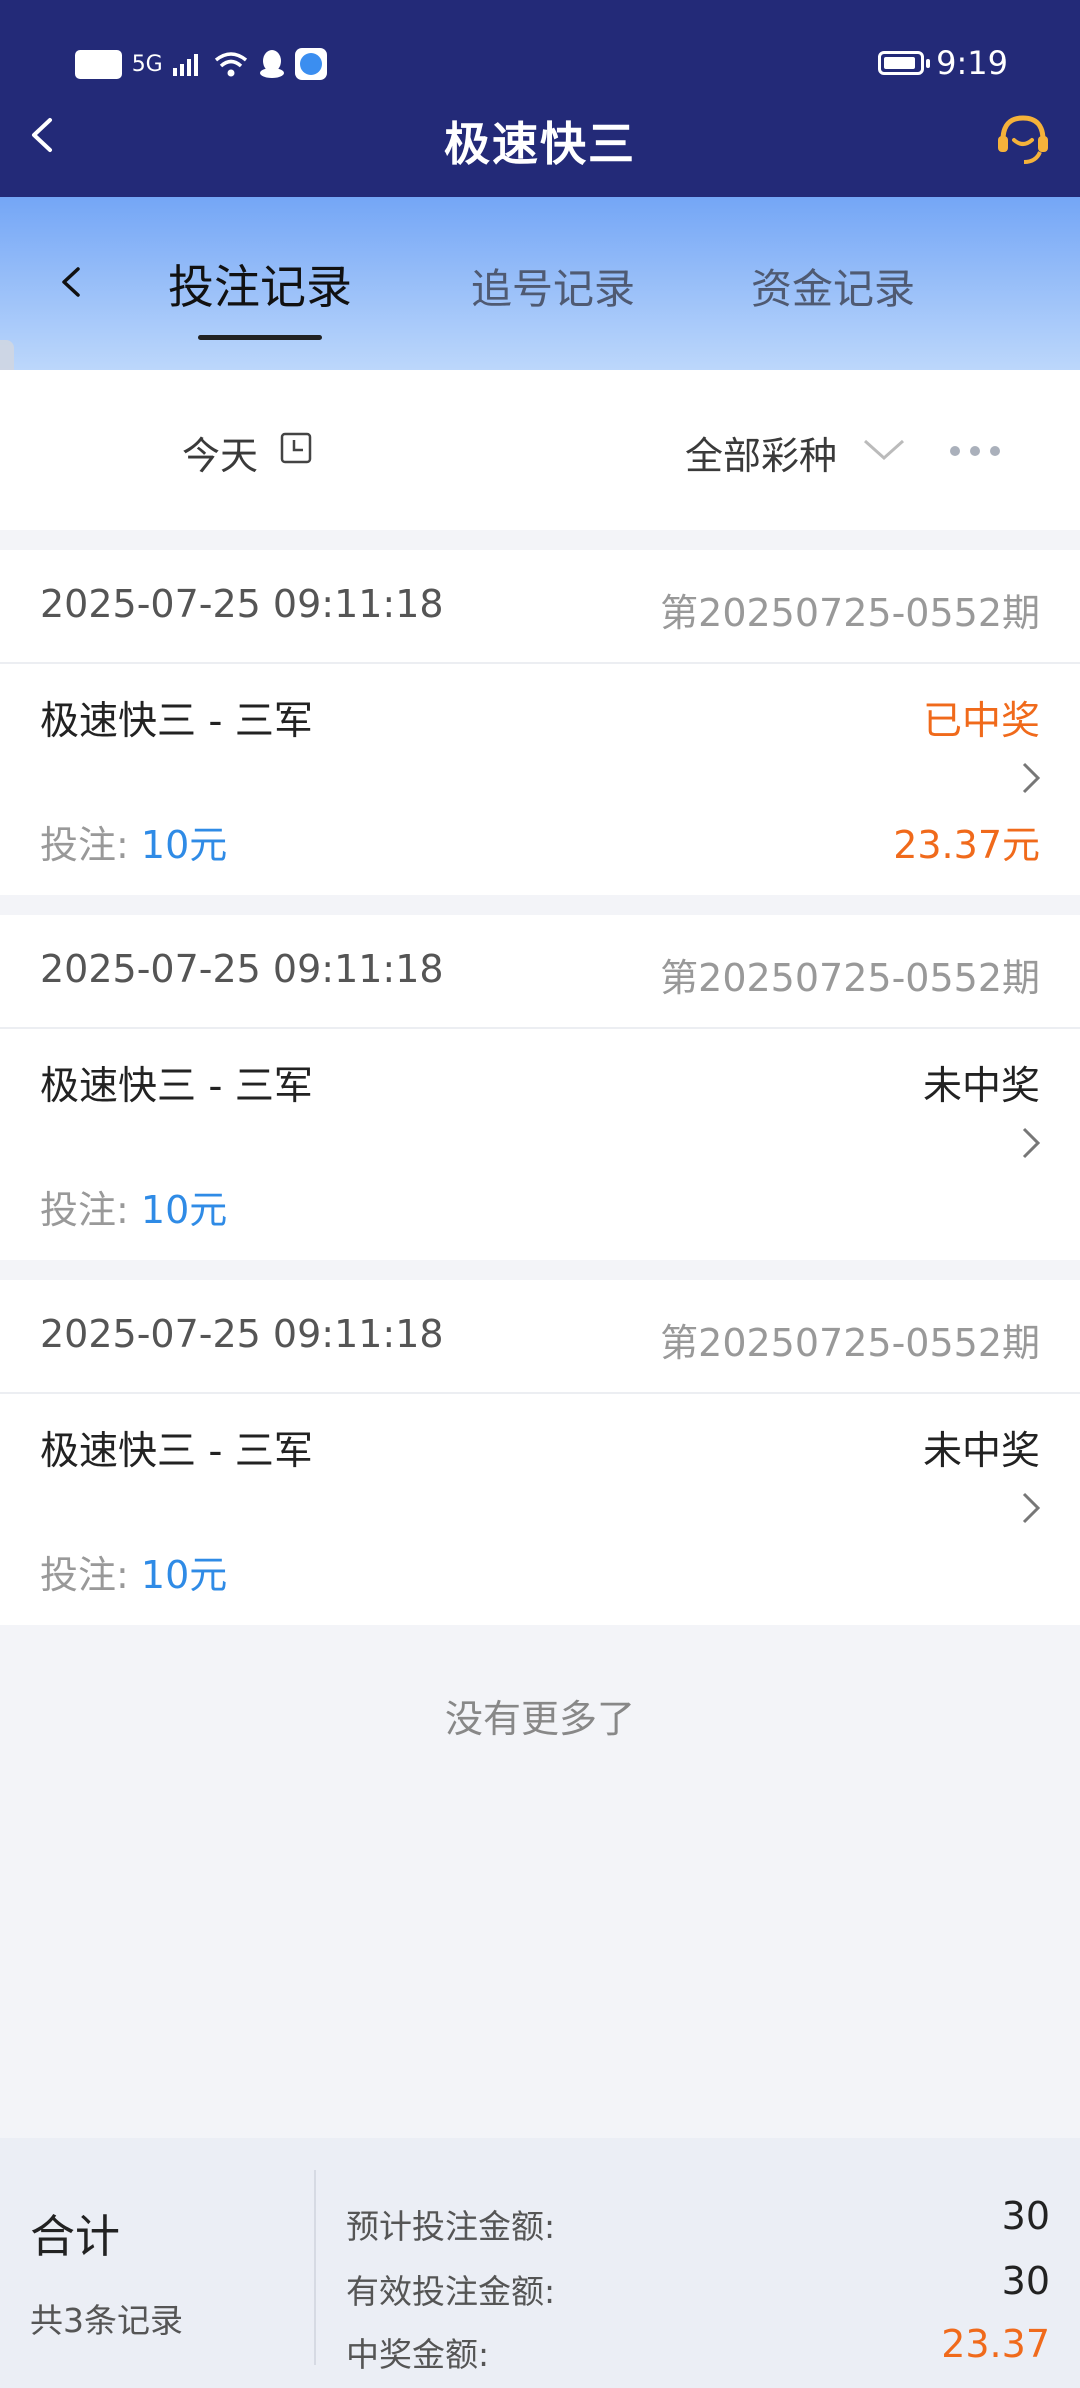 The image size is (1080, 2388). Describe the element at coordinates (451, 2226) in the screenshot. I see `expected-bet-label: 预计投注金额:` at that location.